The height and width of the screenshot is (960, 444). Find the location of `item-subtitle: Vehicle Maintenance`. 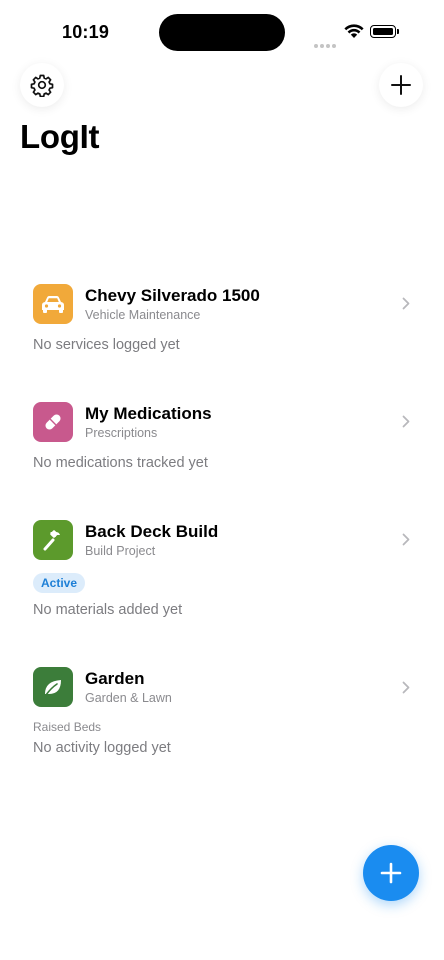

item-subtitle: Vehicle Maintenance is located at coordinates (143, 315).